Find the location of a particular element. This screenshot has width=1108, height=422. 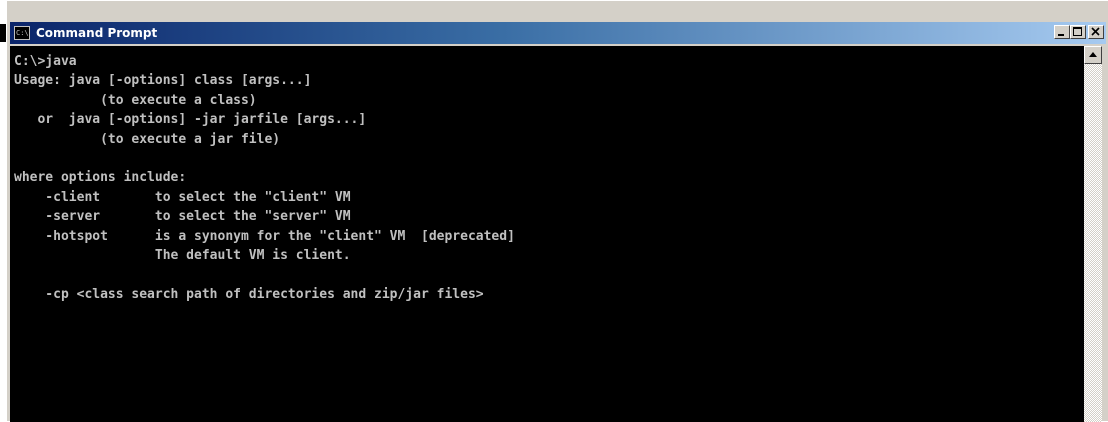

console-line: (to execute a jar file) is located at coordinates (147, 139).